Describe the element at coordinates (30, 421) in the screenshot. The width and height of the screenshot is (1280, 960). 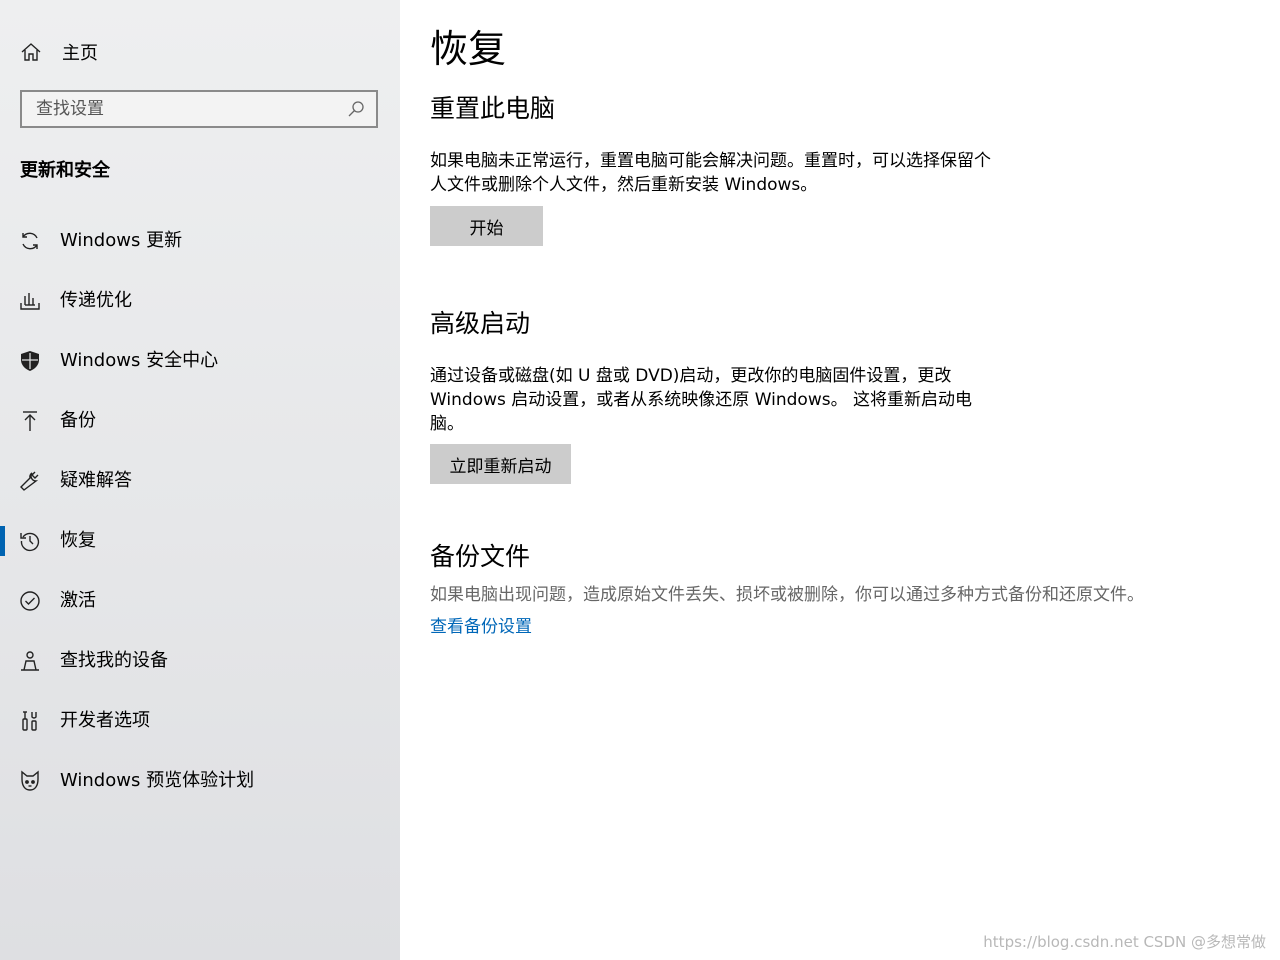
I see `backup-upload-icon` at that location.